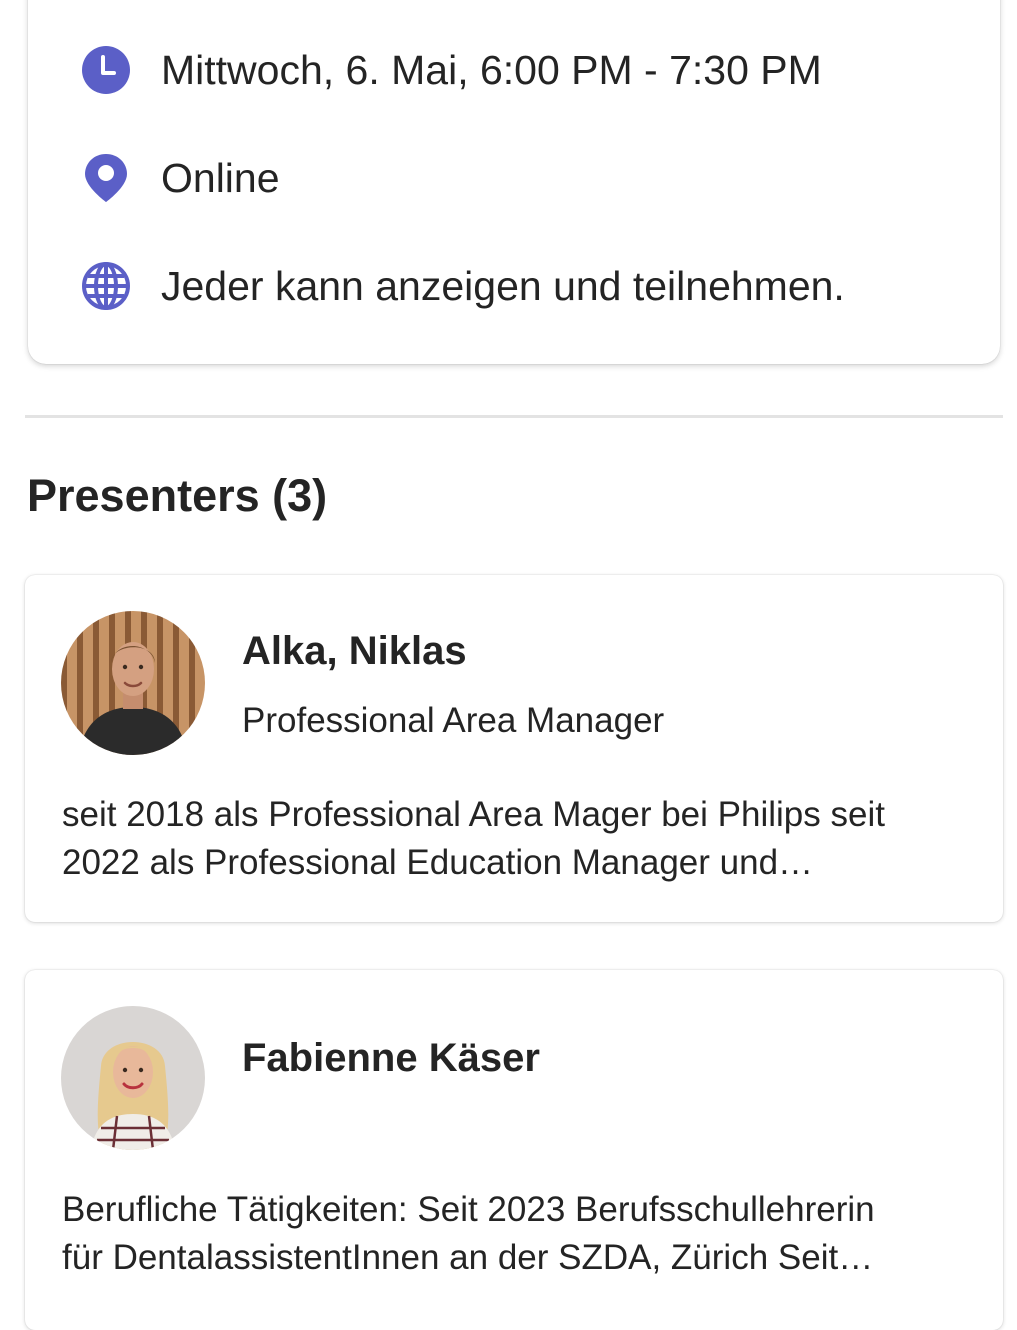  Describe the element at coordinates (491, 69) in the screenshot. I see `event-time-text: Mittwoch, 6. Mai, 6:00 PM - 7:30 PM` at that location.